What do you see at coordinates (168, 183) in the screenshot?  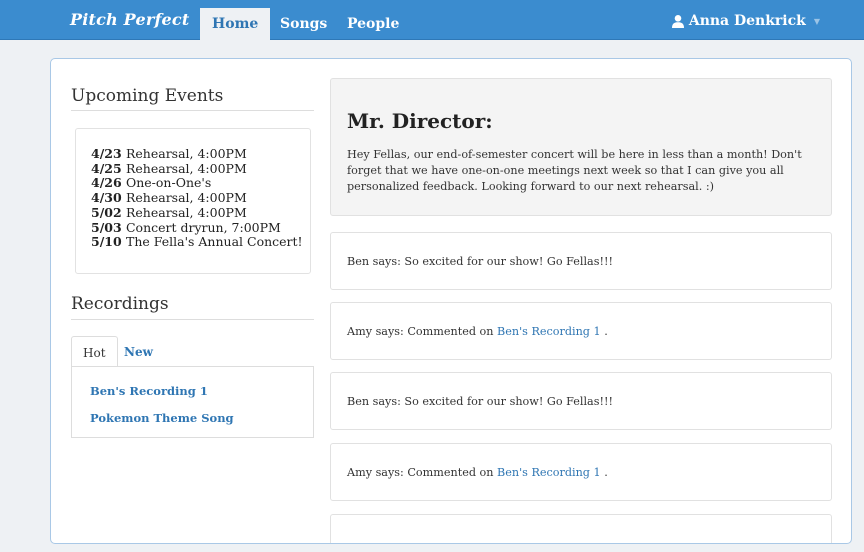 I see `event-label: One-on-One's` at bounding box center [168, 183].